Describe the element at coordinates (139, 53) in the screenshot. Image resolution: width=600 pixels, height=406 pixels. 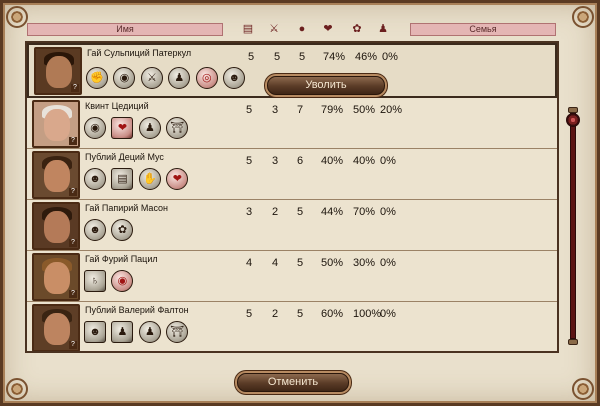
I see `member-name: Гай Сульпиций Патеркул` at that location.